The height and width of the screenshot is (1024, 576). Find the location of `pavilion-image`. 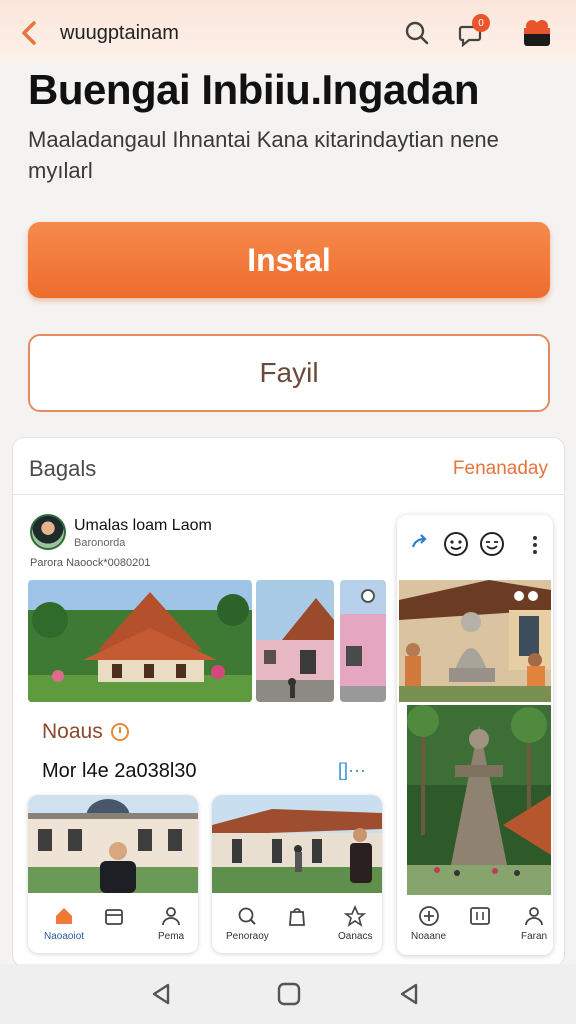

pavilion-image is located at coordinates (140, 641).